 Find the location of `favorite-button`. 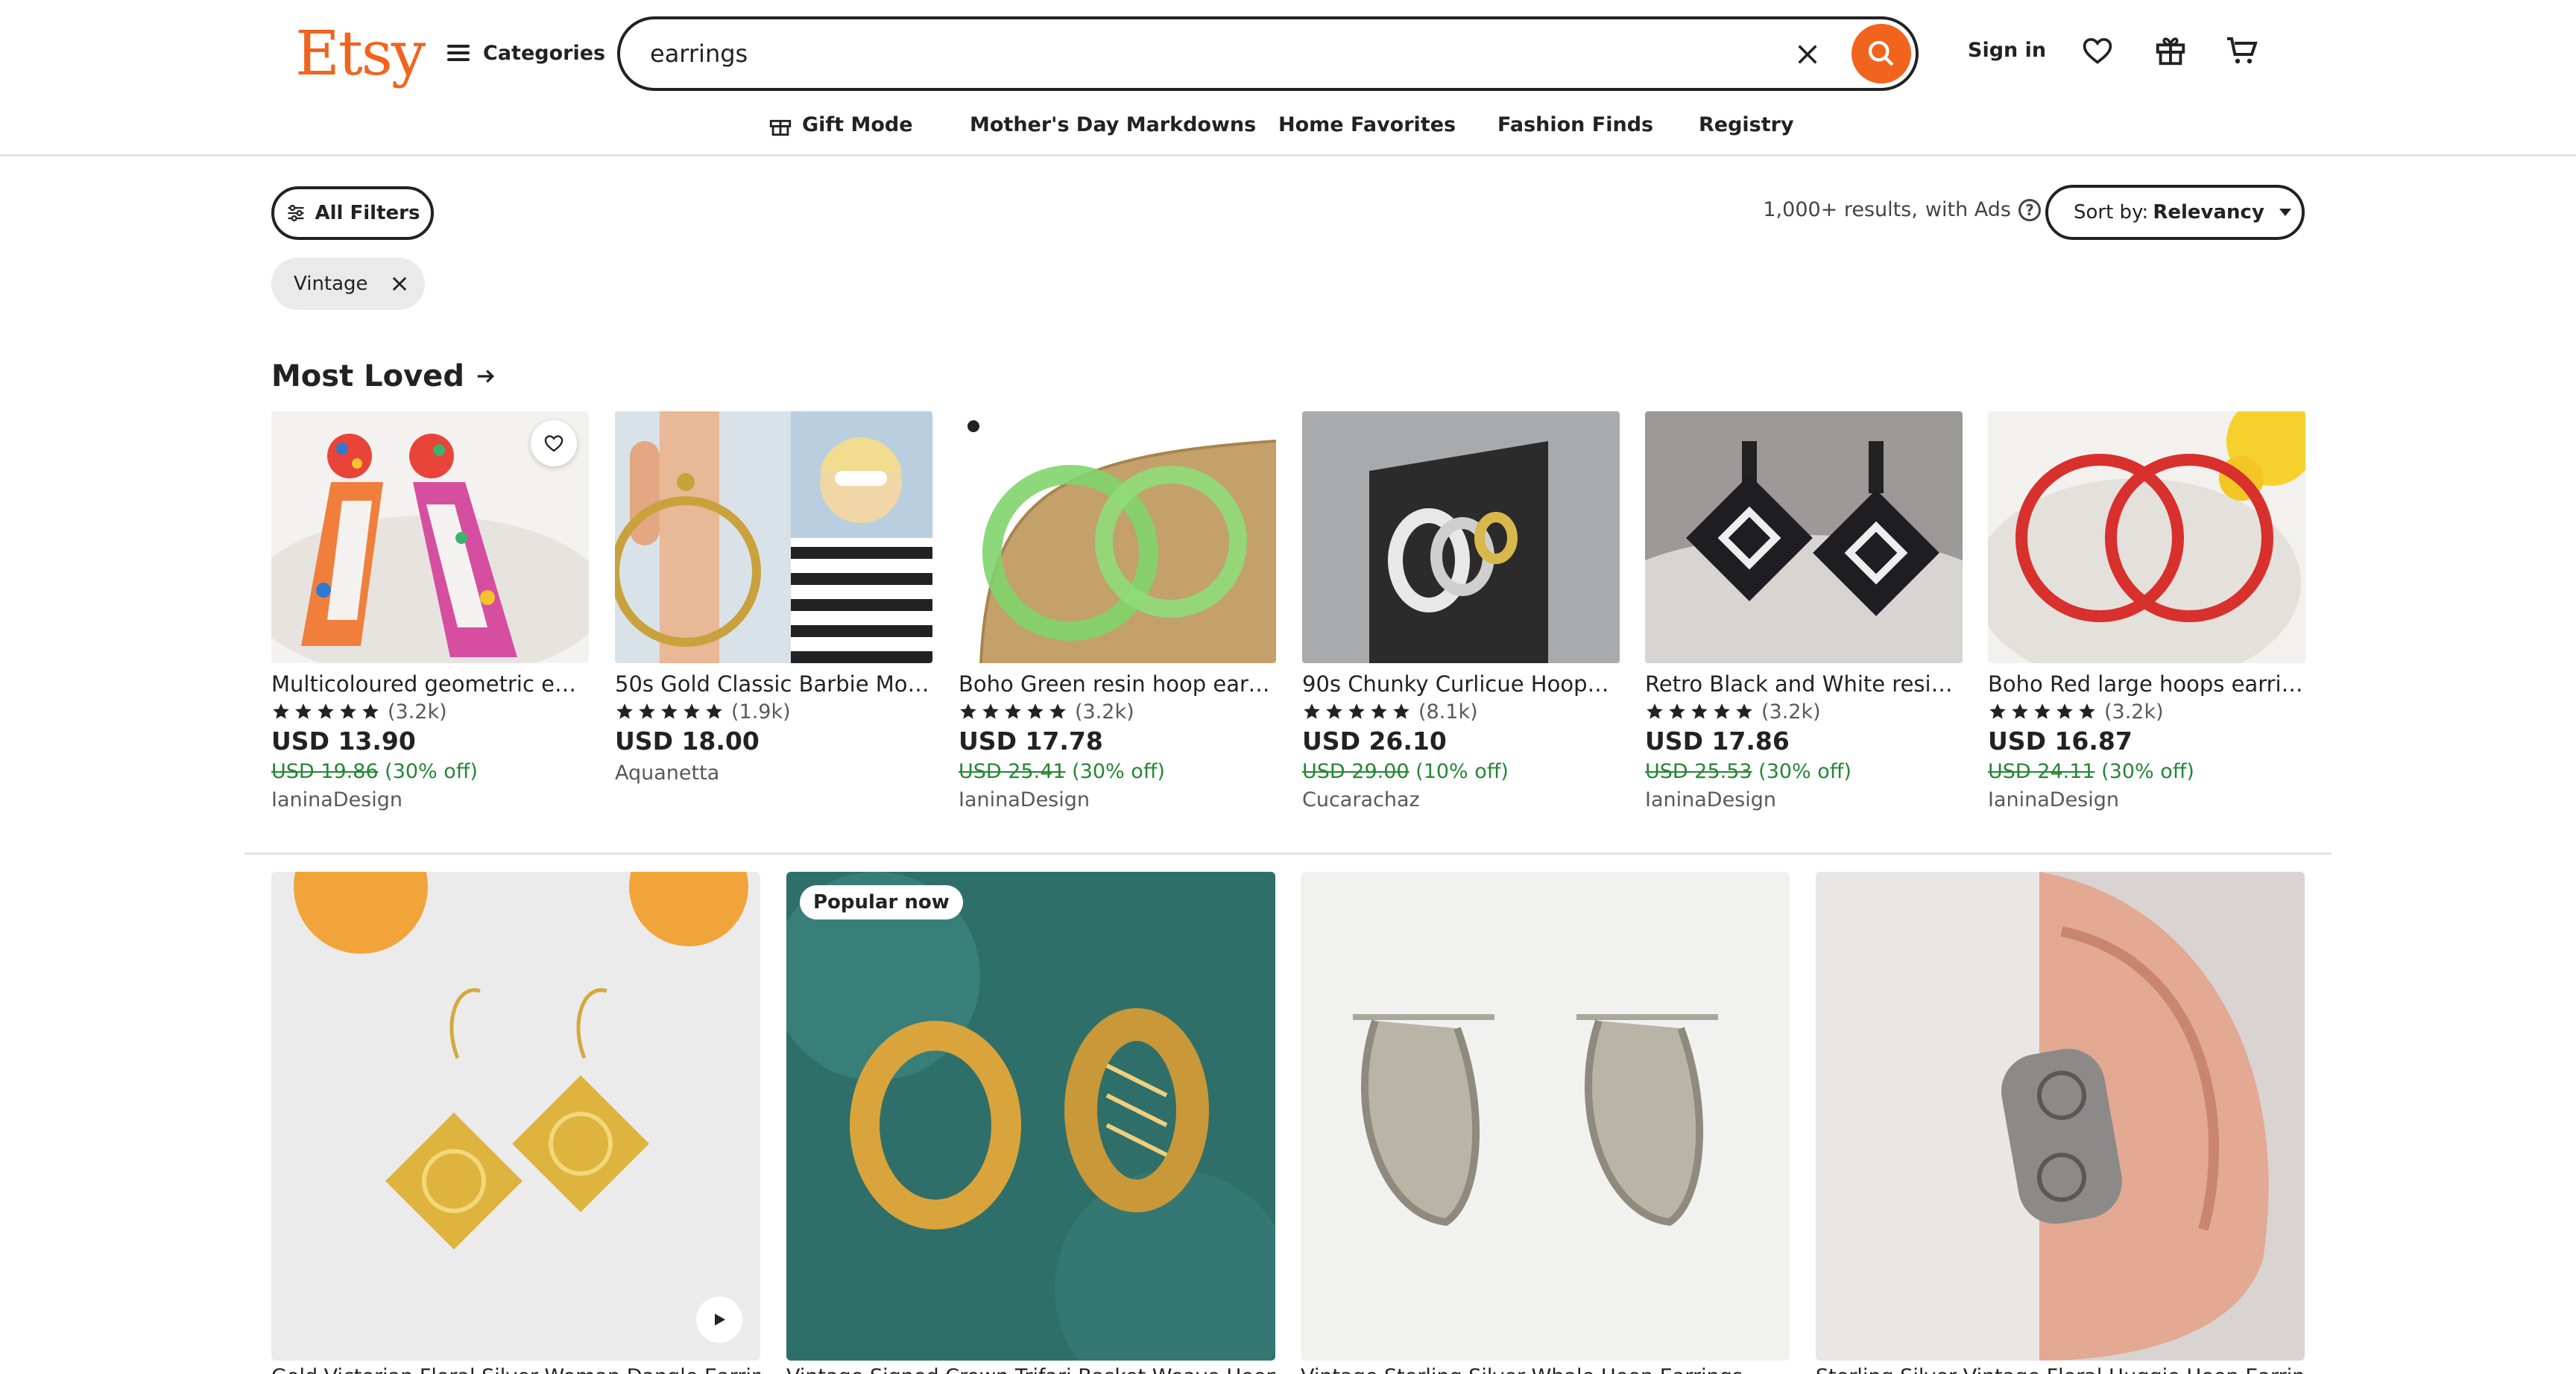

favorite-button is located at coordinates (554, 443).